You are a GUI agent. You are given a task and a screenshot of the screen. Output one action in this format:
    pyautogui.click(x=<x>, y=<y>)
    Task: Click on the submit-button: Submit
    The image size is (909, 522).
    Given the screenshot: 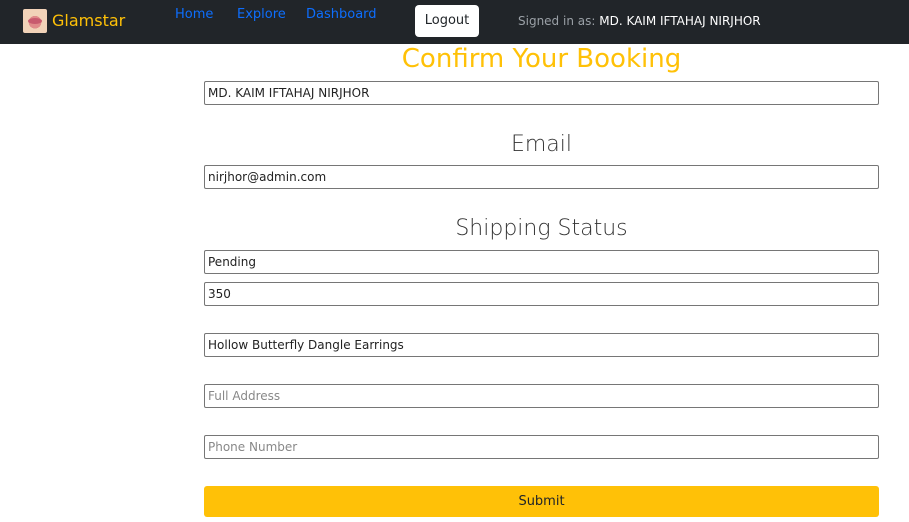 What is the action you would take?
    pyautogui.click(x=541, y=501)
    